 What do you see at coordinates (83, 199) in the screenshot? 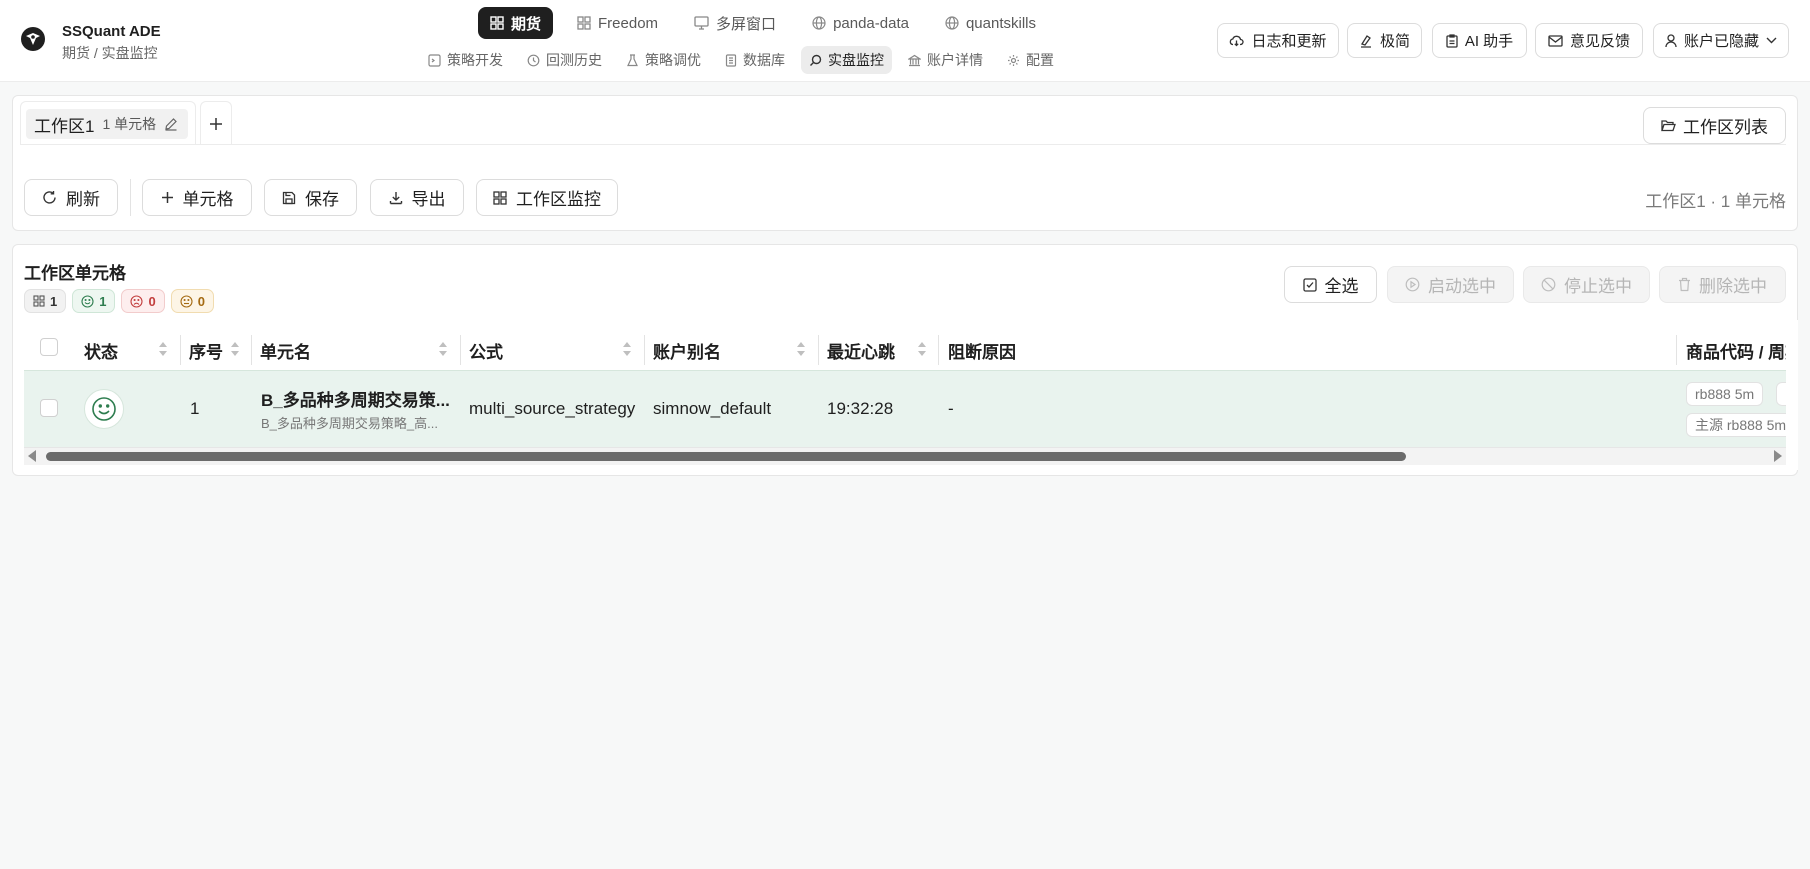
I see `refresh-label: 刷新` at bounding box center [83, 199].